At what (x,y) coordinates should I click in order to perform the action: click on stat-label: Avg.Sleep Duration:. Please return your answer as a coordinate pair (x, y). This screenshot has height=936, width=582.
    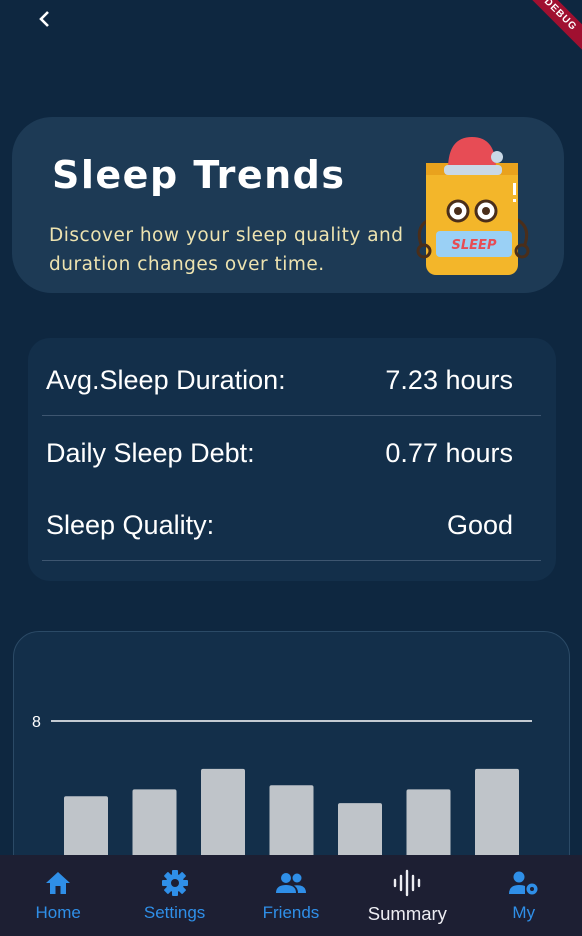
    Looking at the image, I should click on (166, 379).